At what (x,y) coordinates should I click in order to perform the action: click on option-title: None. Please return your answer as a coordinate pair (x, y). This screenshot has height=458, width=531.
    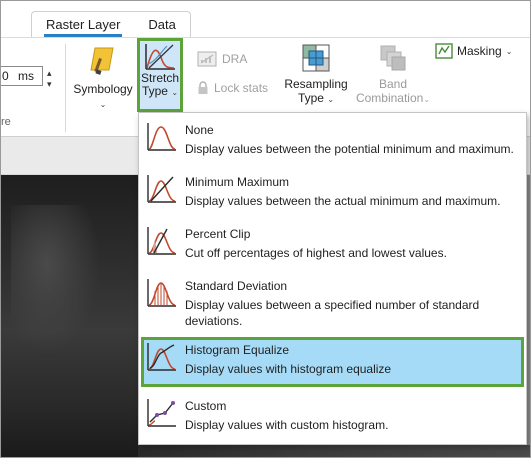
    Looking at the image, I should click on (199, 130).